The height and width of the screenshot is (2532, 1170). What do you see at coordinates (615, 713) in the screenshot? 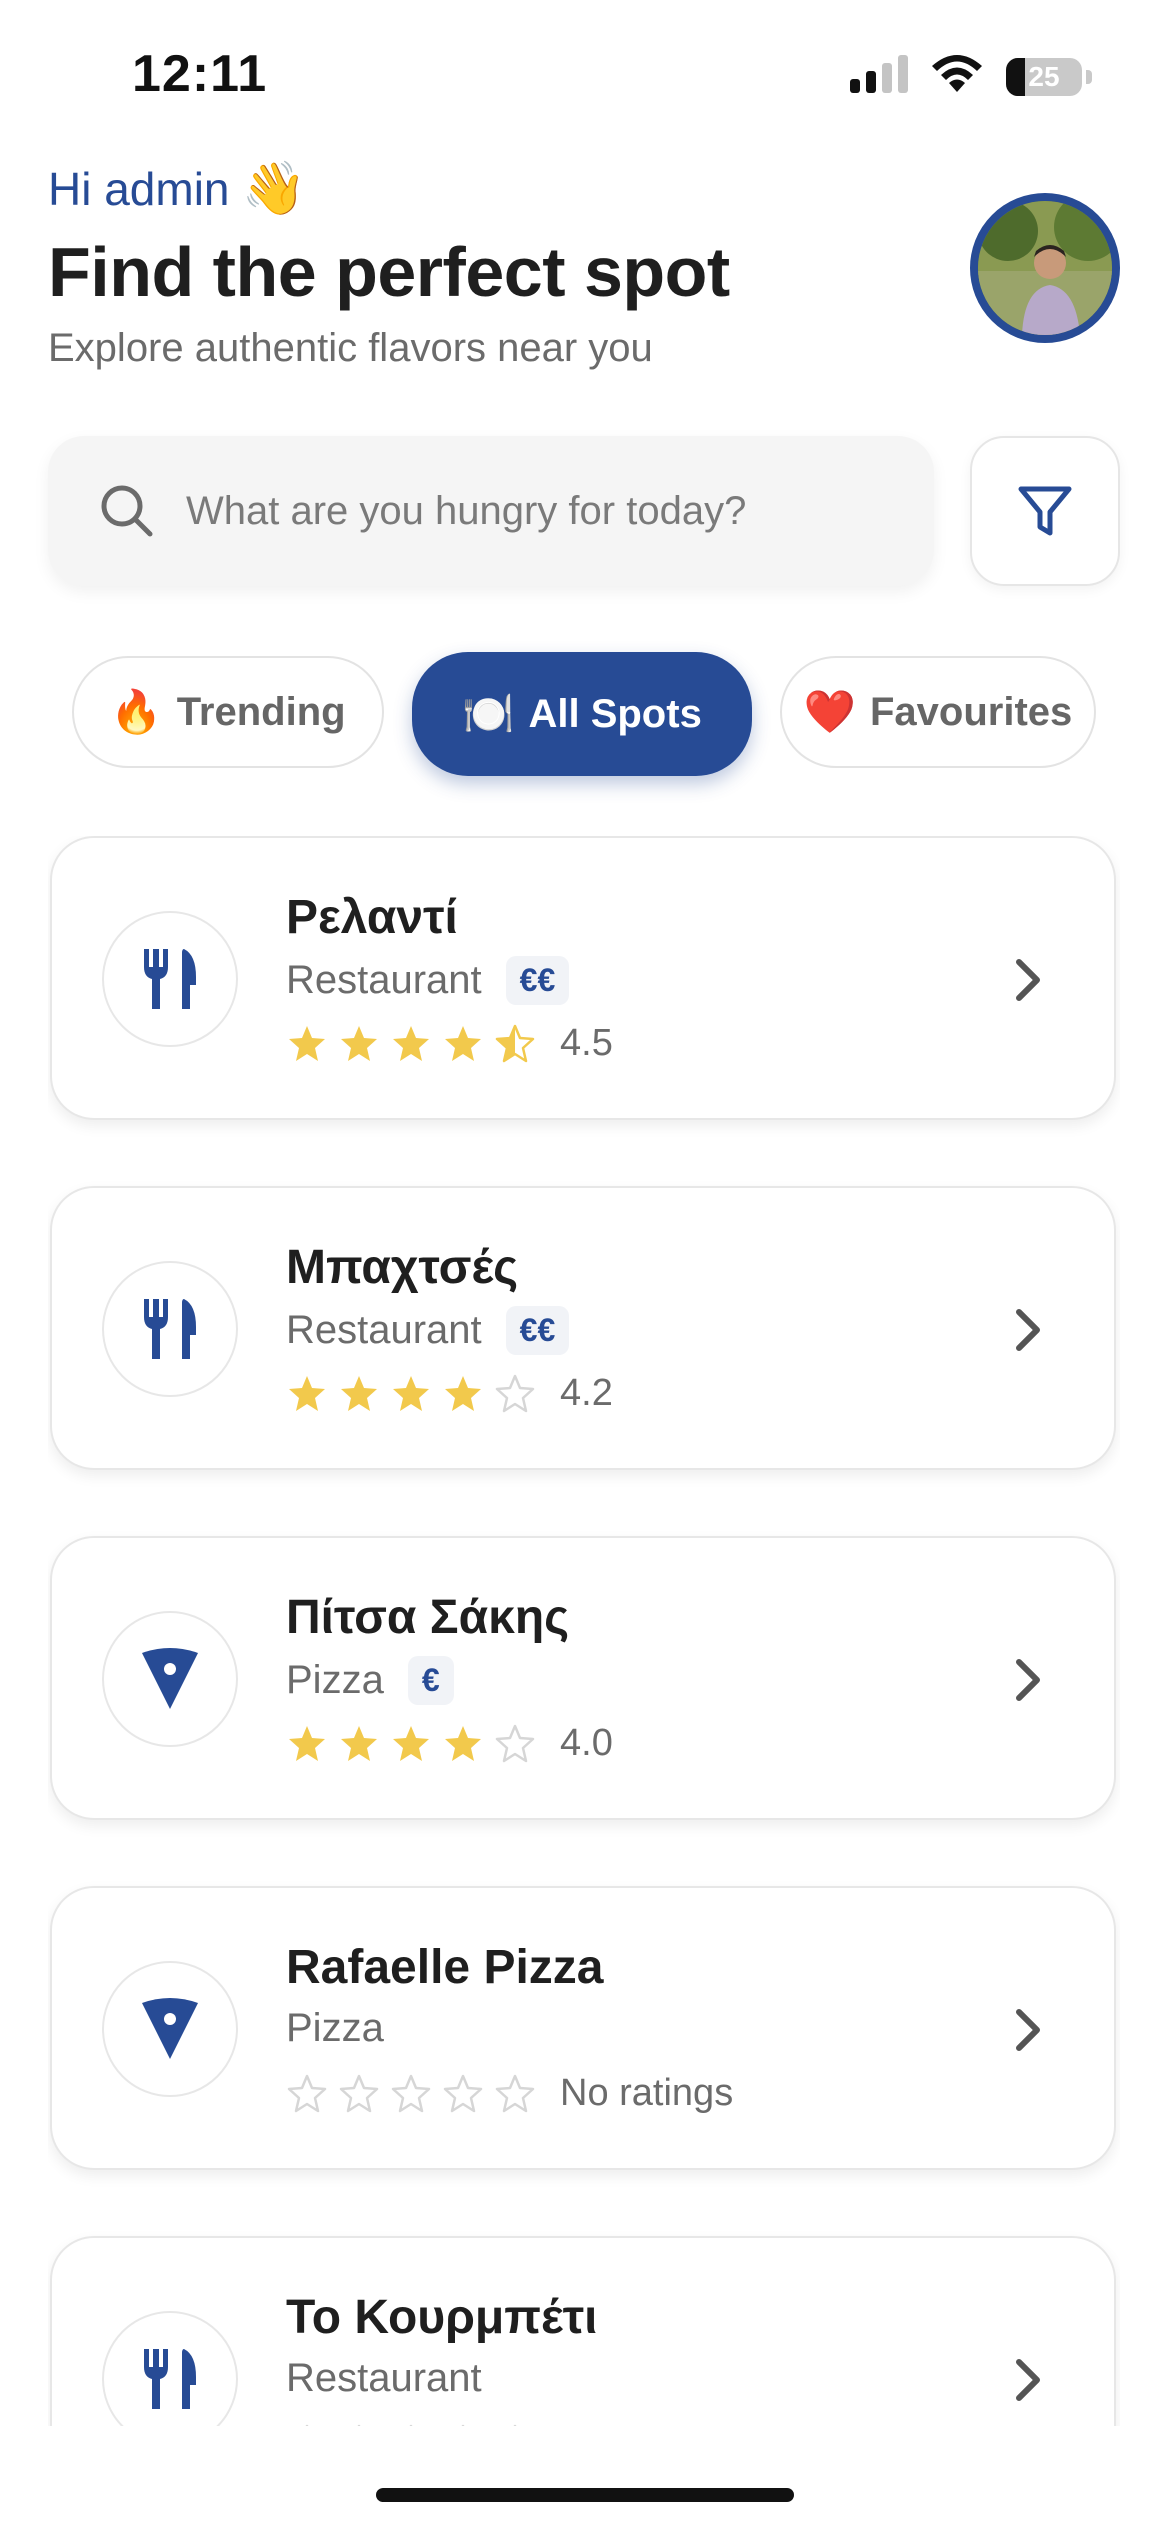
I see `tab-all-spots-label: All Spots` at bounding box center [615, 713].